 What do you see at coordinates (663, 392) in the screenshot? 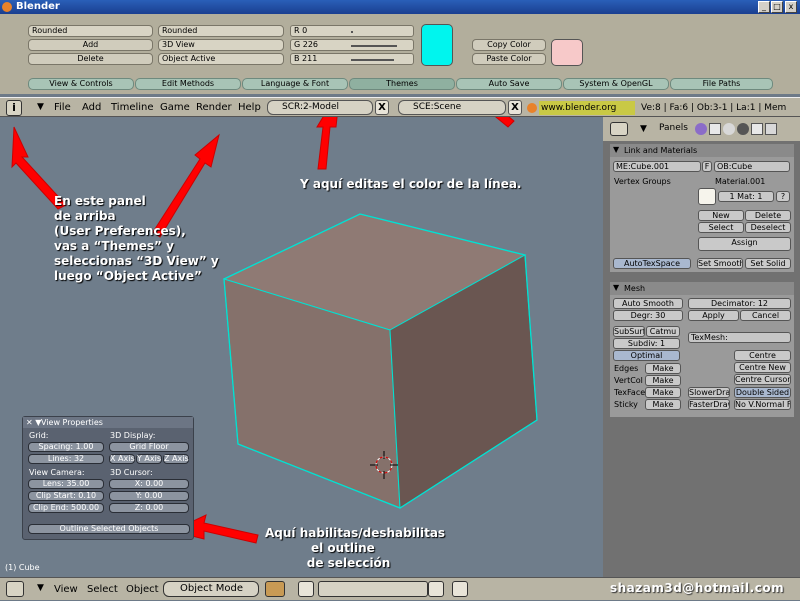
I see `texface-make-button: Make` at bounding box center [663, 392].